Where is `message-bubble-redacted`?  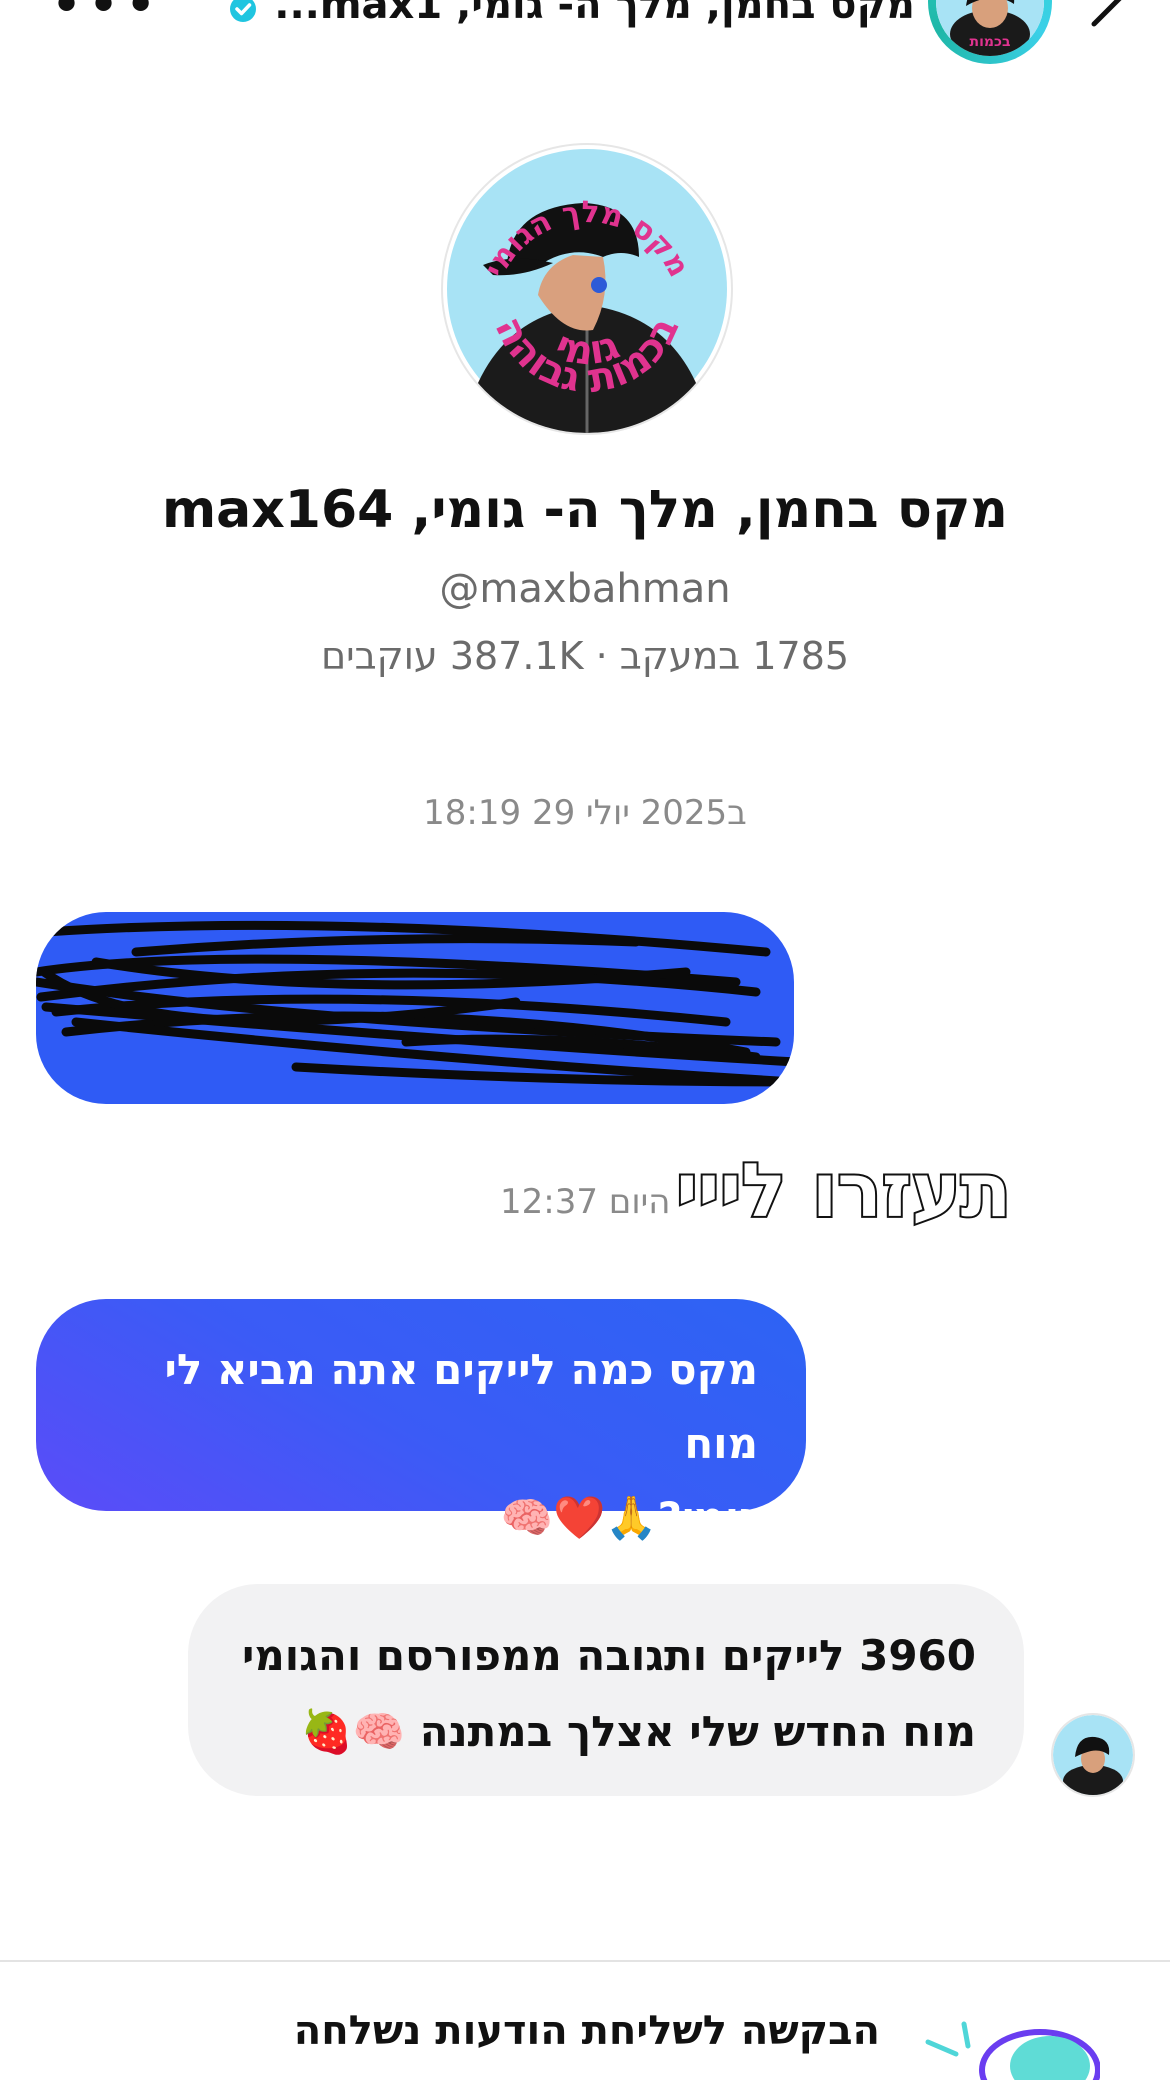
message-bubble-redacted is located at coordinates (415, 1008).